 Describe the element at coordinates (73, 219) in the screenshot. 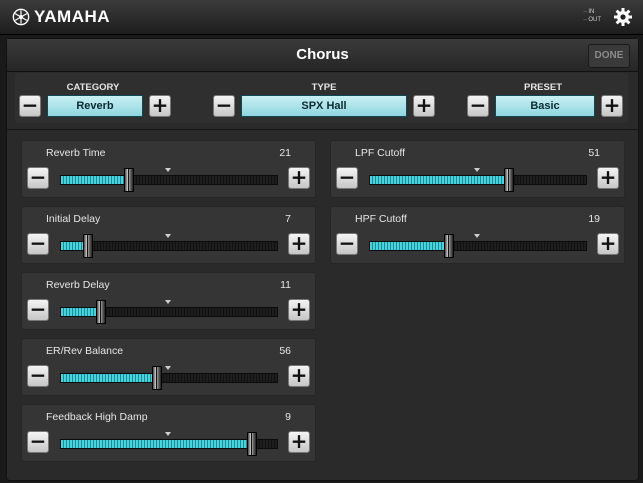

I see `param-label: Initial Delay` at that location.